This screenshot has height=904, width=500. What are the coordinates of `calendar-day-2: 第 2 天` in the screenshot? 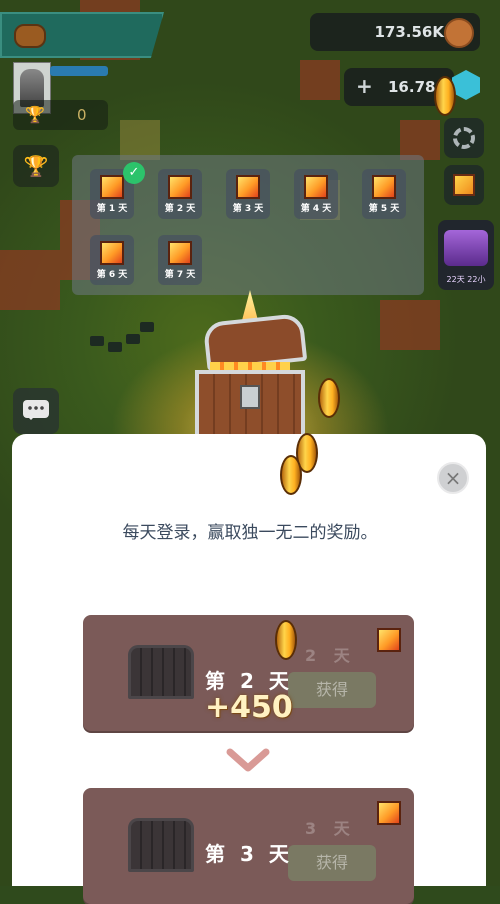 It's located at (180, 194).